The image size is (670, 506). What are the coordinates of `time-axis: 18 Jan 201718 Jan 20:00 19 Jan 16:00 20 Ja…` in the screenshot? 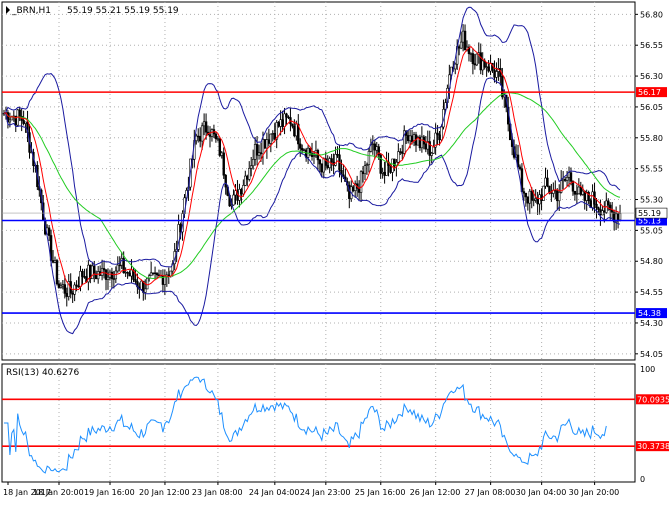 It's located at (311, 489).